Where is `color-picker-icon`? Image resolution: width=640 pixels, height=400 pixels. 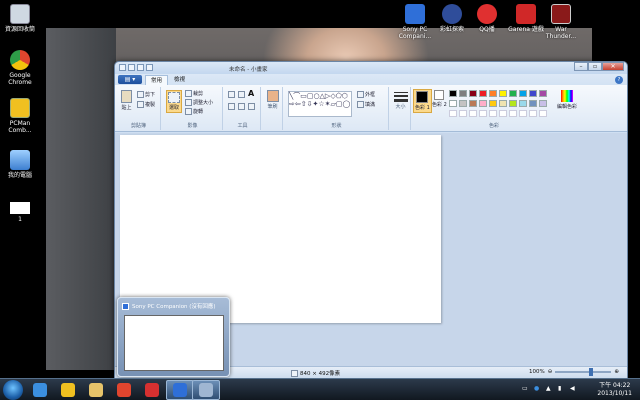 color-picker-icon is located at coordinates (241, 106).